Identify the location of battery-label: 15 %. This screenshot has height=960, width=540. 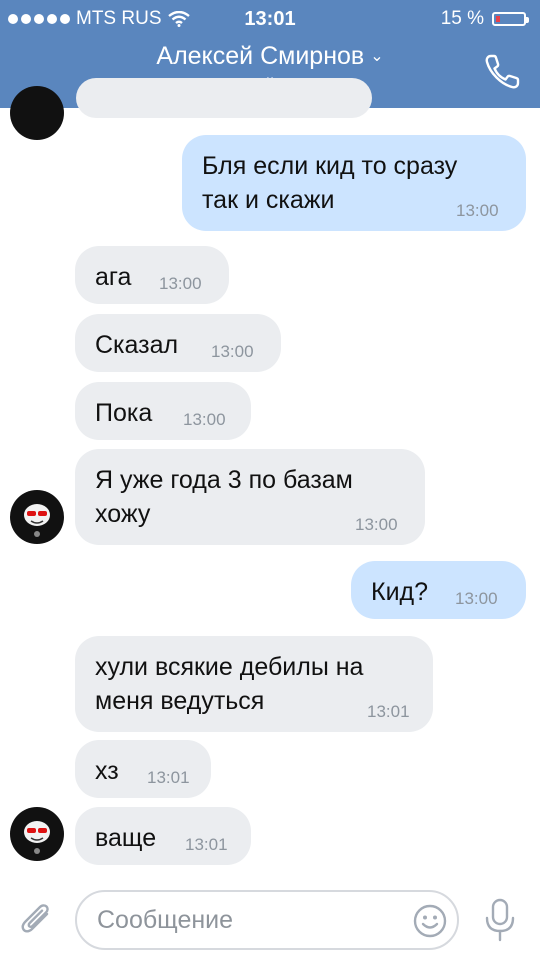
(462, 18).